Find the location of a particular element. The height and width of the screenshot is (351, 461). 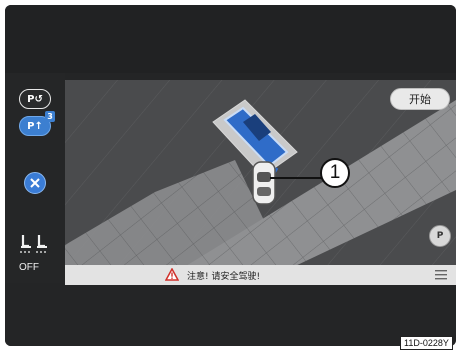

warning-bar: 注意! 请安全驾驶! is located at coordinates (260, 275).